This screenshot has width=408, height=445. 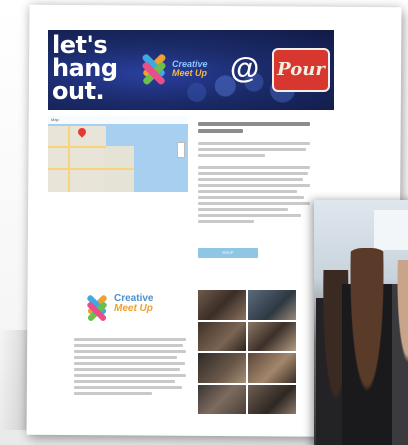 I want to click on map-land, so click(x=77, y=159).